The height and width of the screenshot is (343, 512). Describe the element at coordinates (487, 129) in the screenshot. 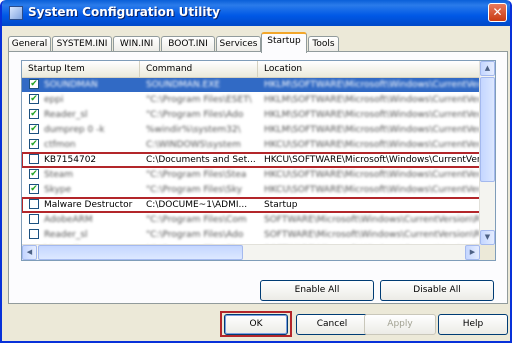

I see `vertical-scroll-thumb` at that location.